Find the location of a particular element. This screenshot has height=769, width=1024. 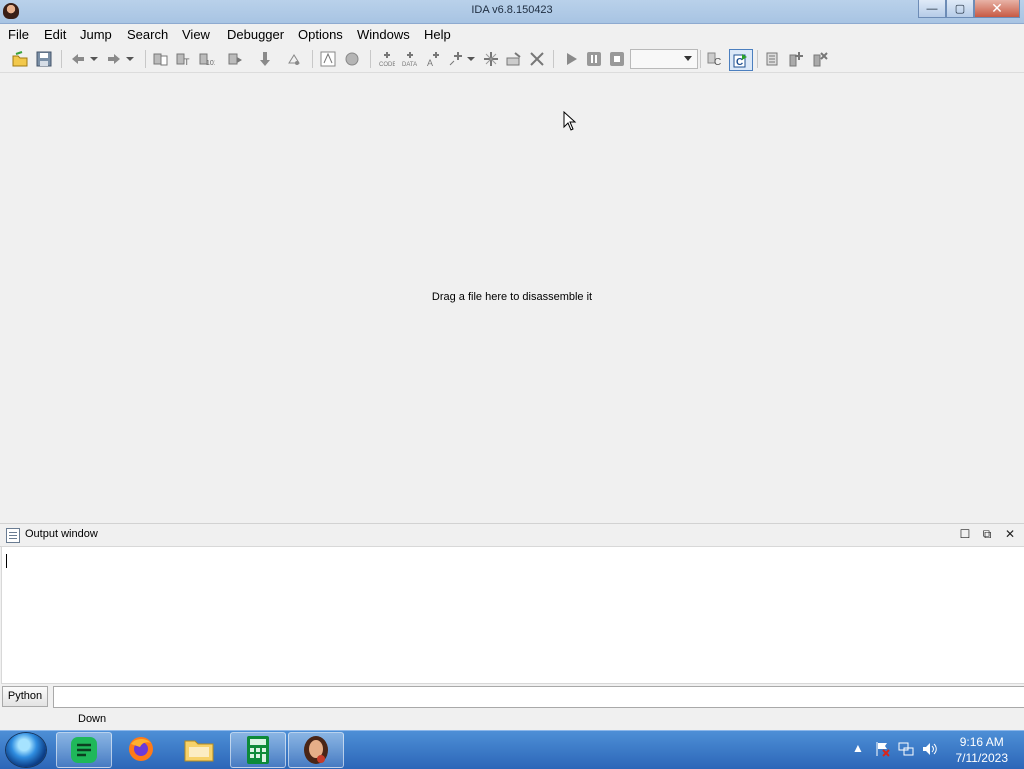

svg-text: CODE is located at coordinates (387, 64).